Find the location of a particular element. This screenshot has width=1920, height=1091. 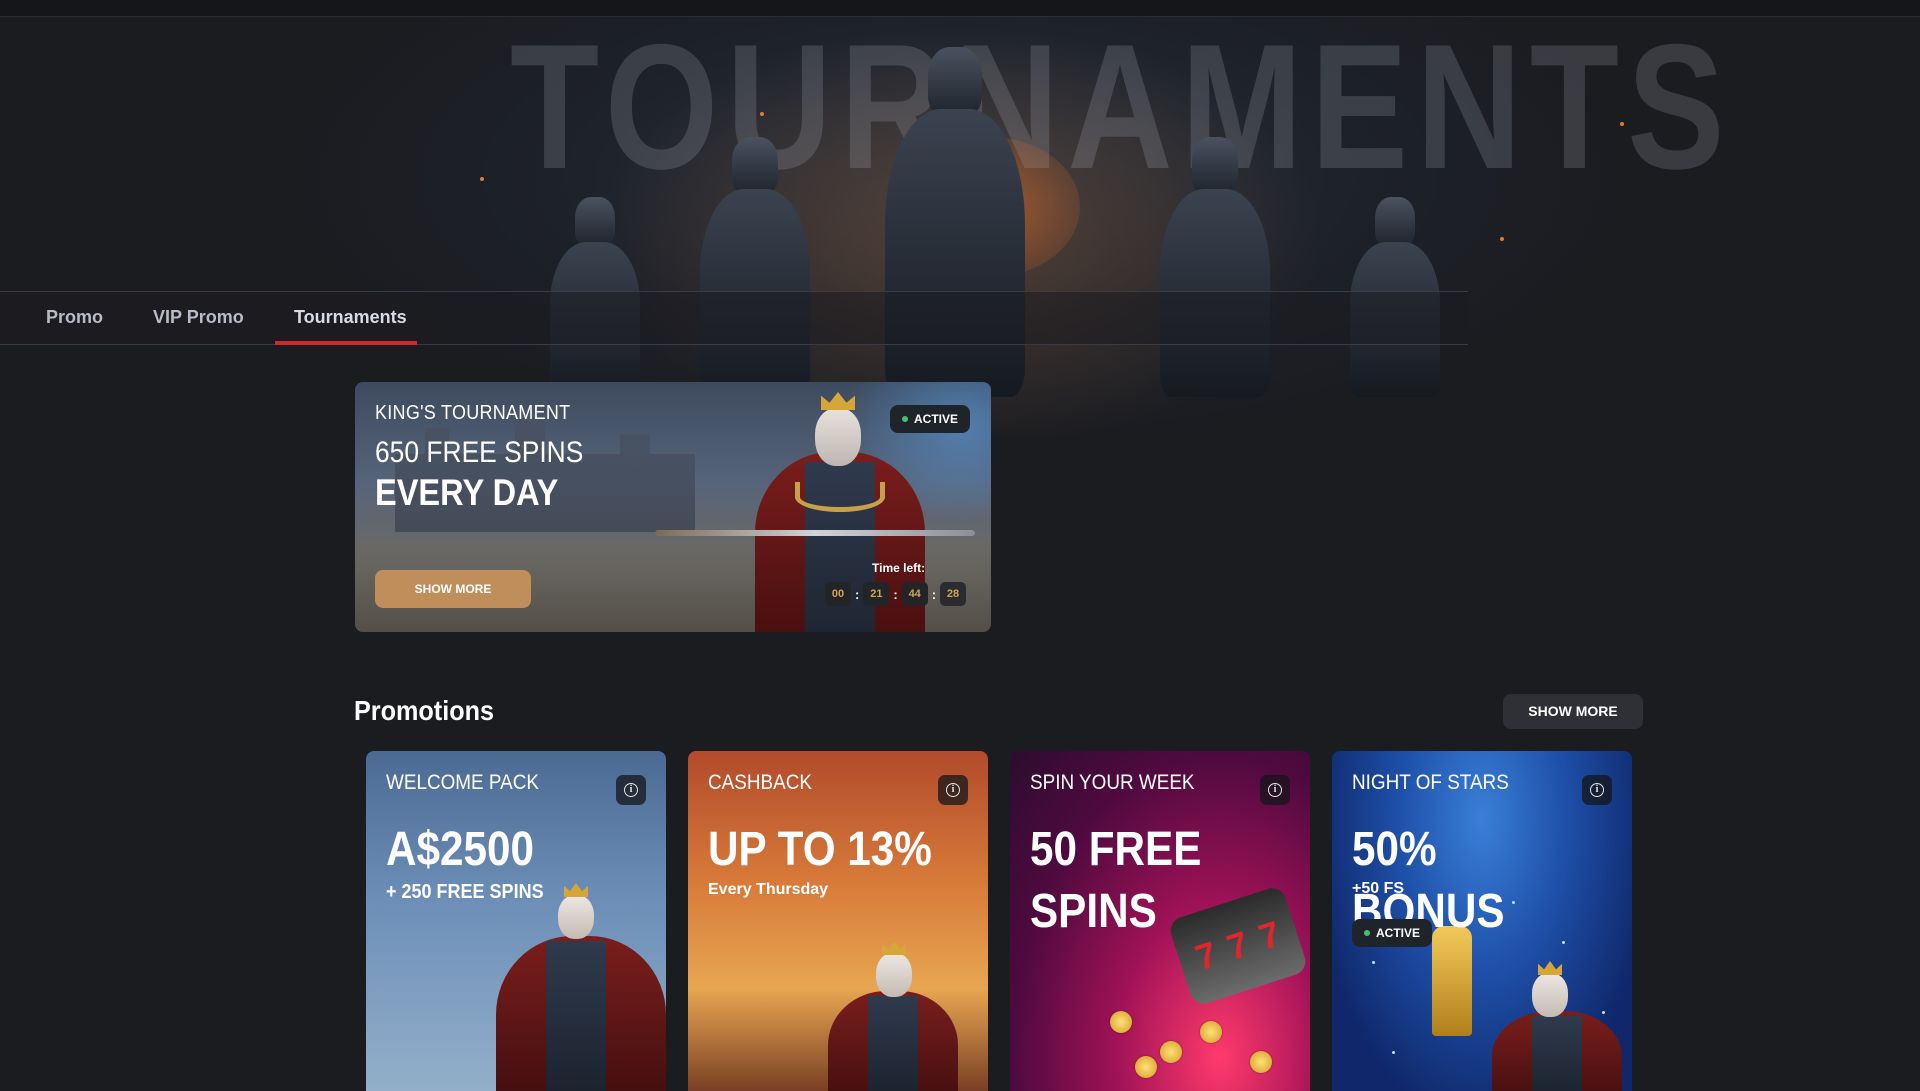

promo-value: A$2500 is located at coordinates (460, 849).